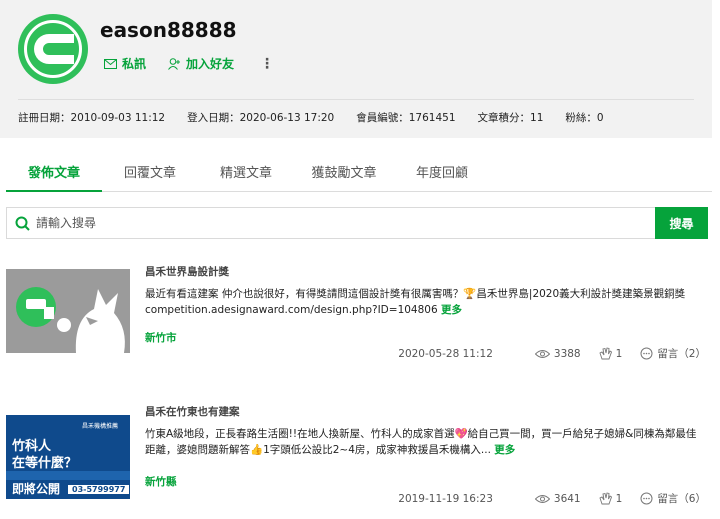 Image resolution: width=720 pixels, height=519 pixels. What do you see at coordinates (445, 353) in the screenshot?
I see `post-date: 2020-05-28 11:12` at bounding box center [445, 353].